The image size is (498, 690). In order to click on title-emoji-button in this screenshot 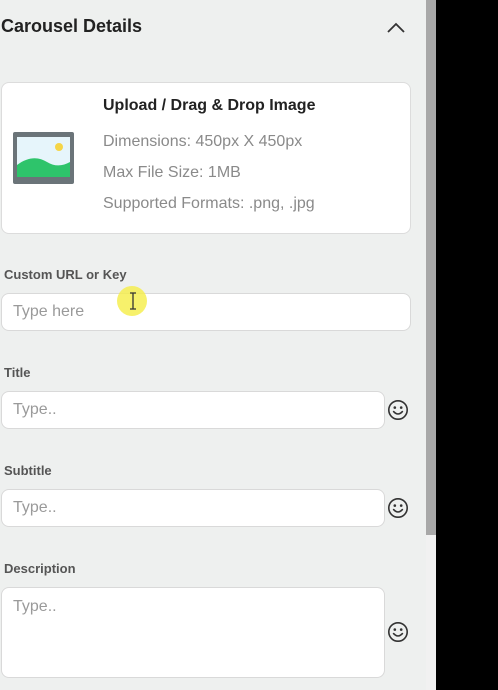, I will do `click(398, 410)`.